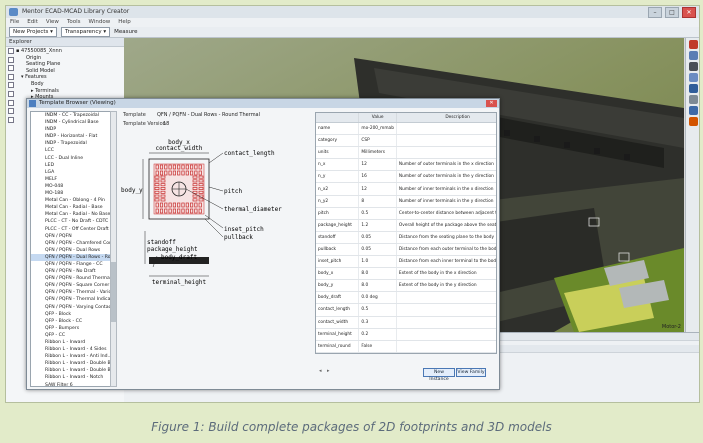 The image size is (703, 443). I want to click on measure-icon, so click(693, 110).